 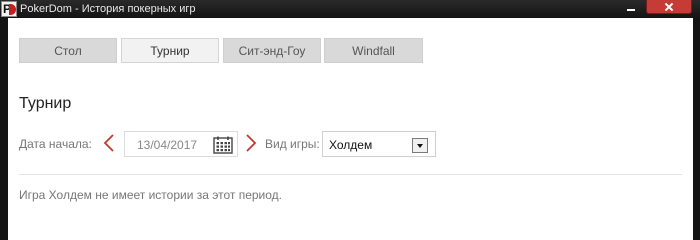 I want to click on dropdown-arrow-icon, so click(x=420, y=145).